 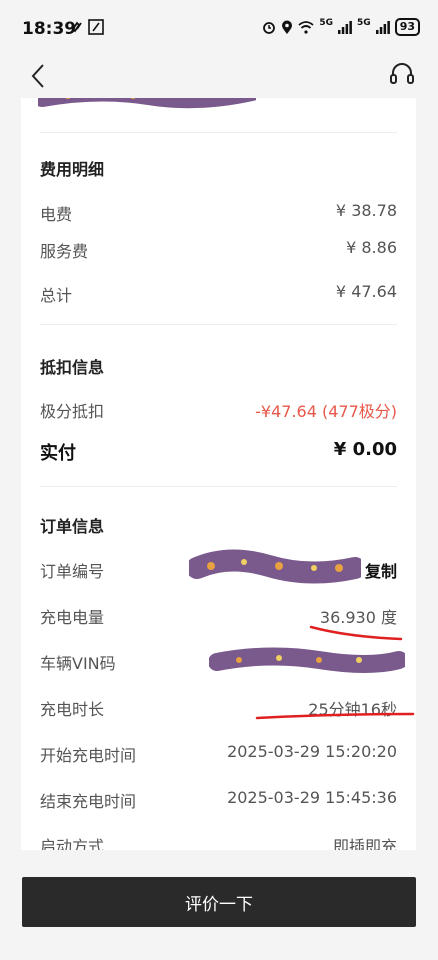 What do you see at coordinates (88, 755) in the screenshot?
I see `start-time-label: 开始充电时间` at bounding box center [88, 755].